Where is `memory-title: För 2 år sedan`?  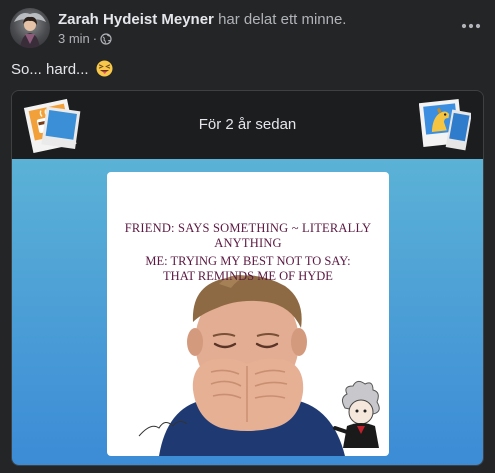
memory-title: För 2 år sedan is located at coordinates (247, 124).